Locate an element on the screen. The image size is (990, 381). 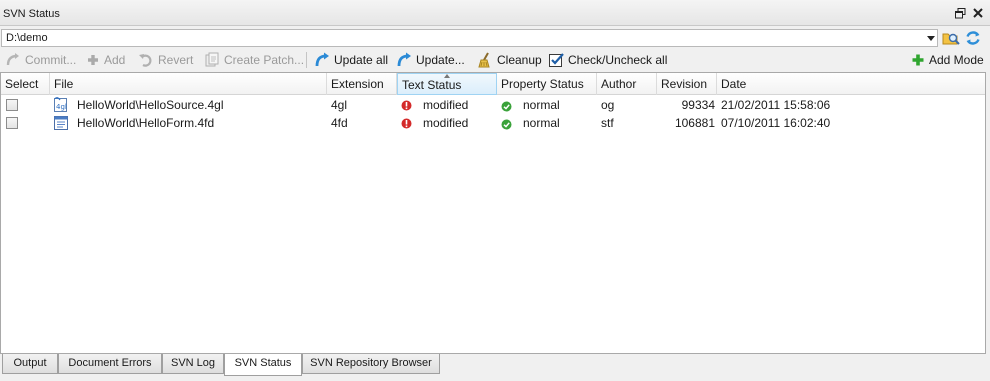
add-mode-label: Add Mode is located at coordinates (956, 60).